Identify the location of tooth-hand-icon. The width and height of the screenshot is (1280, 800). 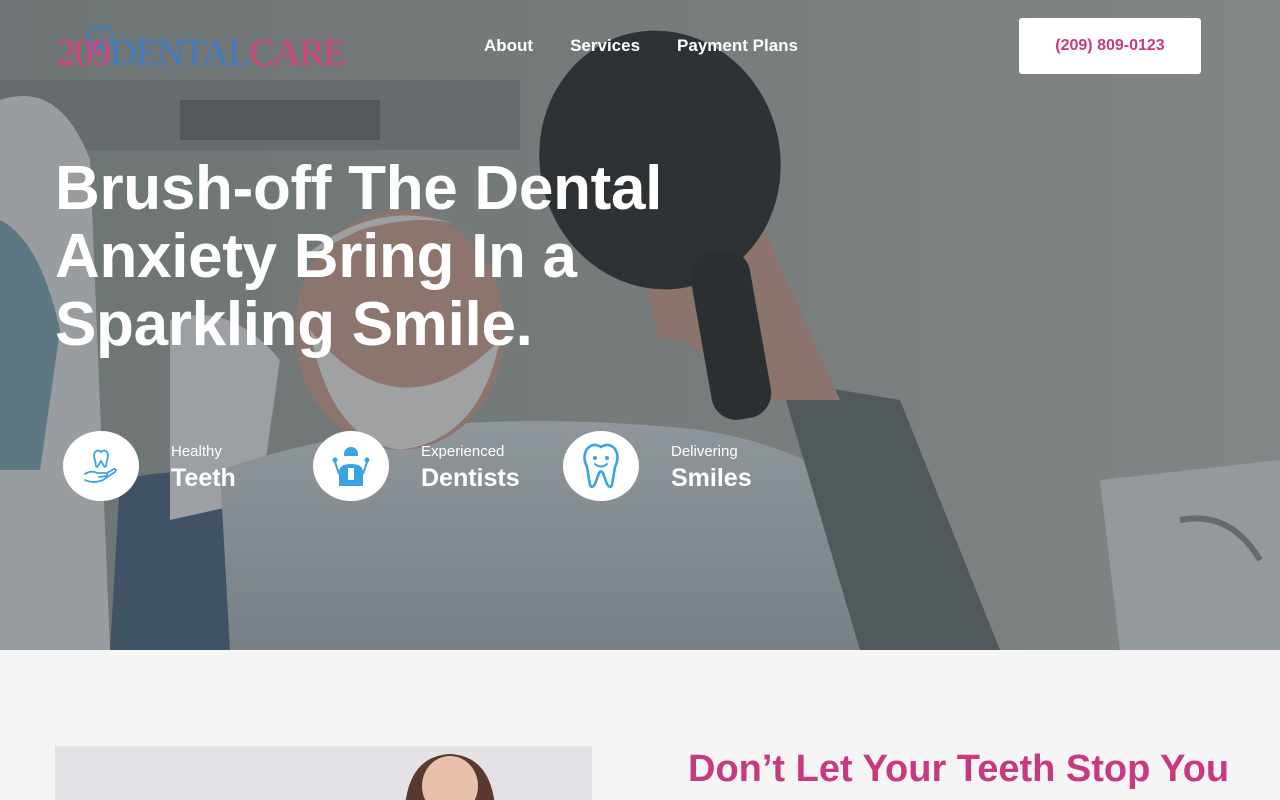
(100, 466).